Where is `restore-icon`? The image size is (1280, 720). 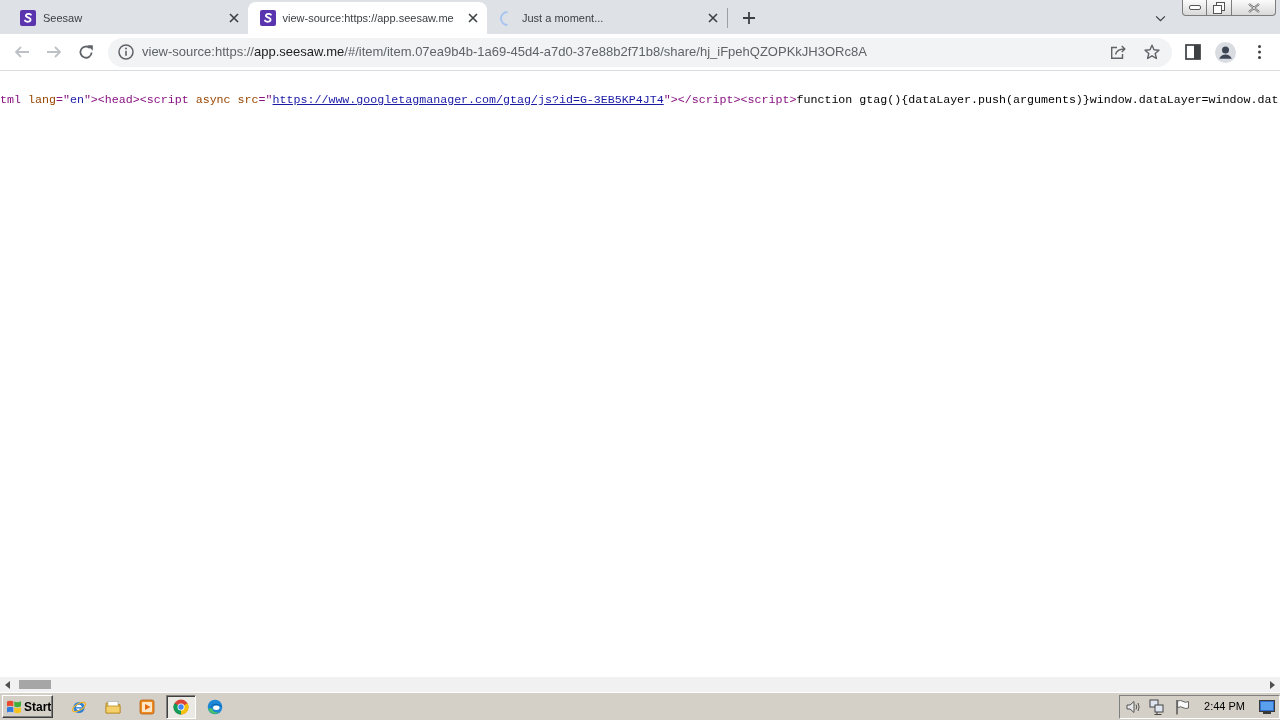 restore-icon is located at coordinates (1219, 7).